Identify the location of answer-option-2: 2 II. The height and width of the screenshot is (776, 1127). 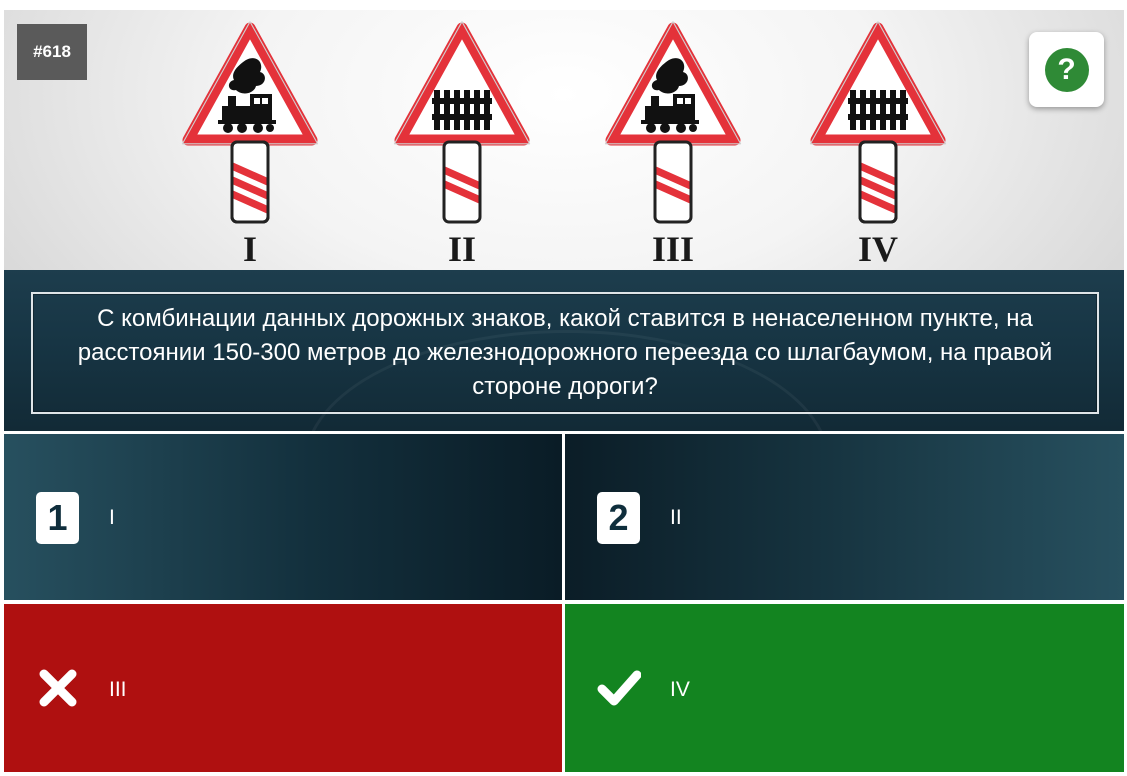
(844, 517).